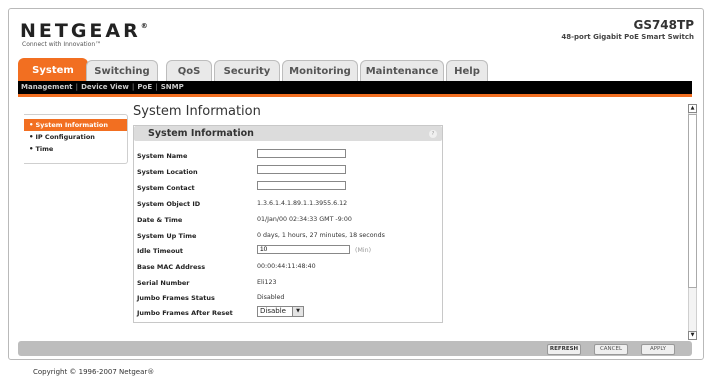  Describe the element at coordinates (692, 335) in the screenshot. I see `scroll-down-icon: ▼` at that location.